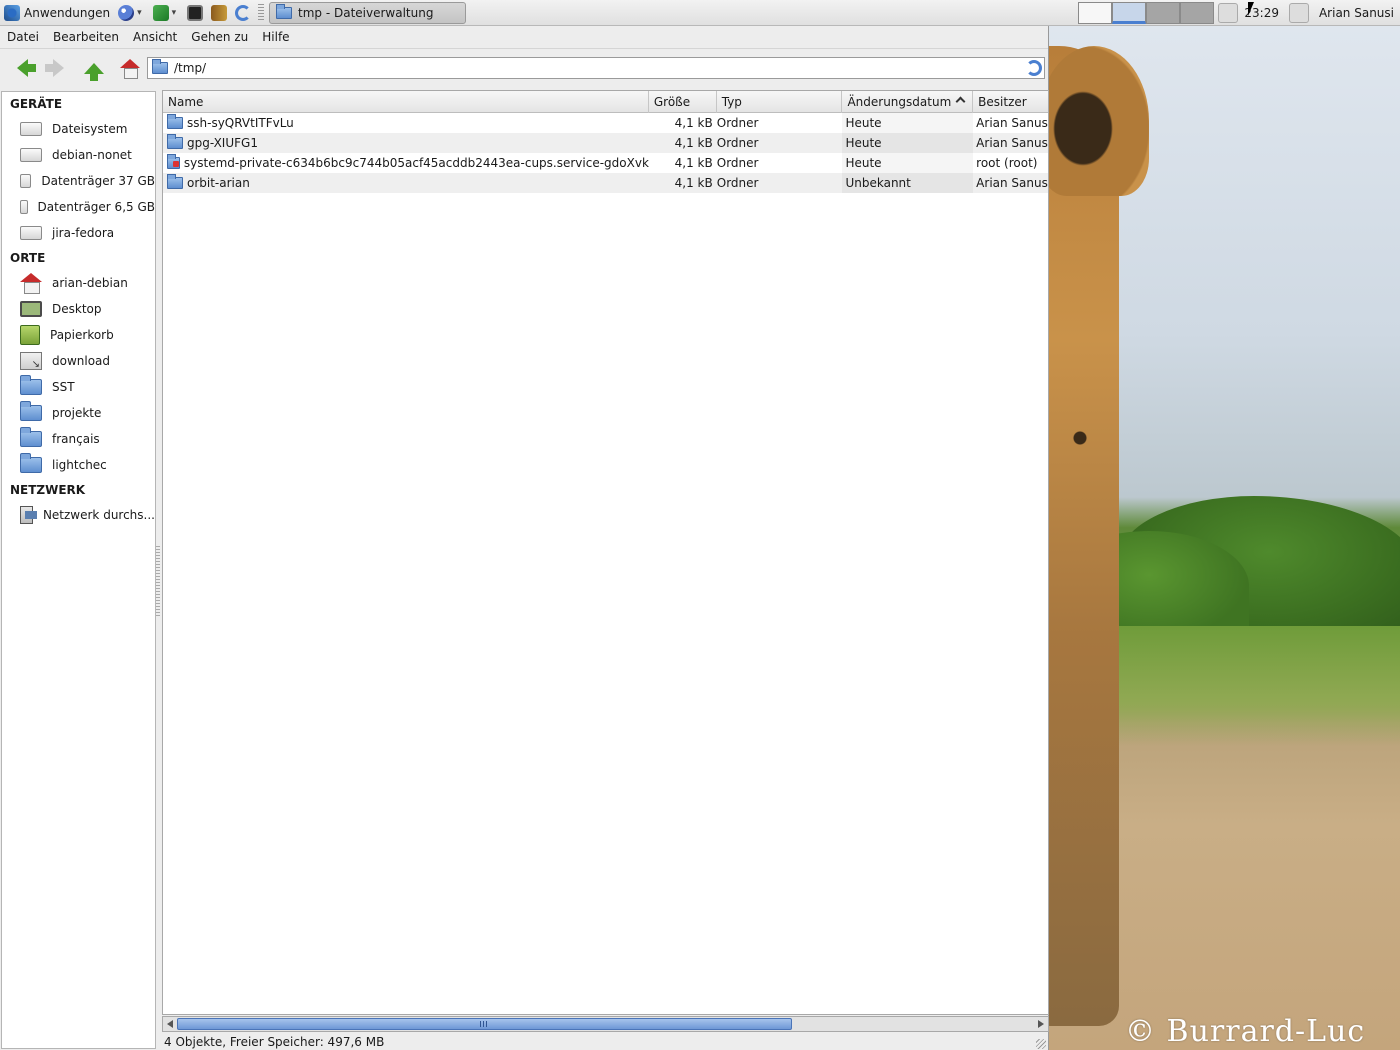  What do you see at coordinates (596, 68) in the screenshot?
I see `location-bar: /tmp/` at bounding box center [596, 68].